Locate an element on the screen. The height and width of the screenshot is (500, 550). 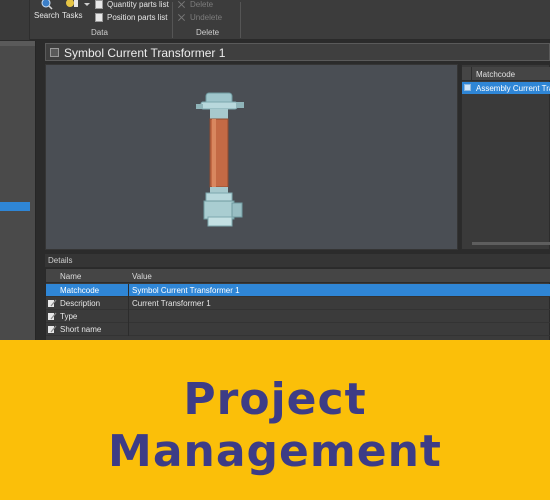
panel-header is located at coordinates (17, 43).